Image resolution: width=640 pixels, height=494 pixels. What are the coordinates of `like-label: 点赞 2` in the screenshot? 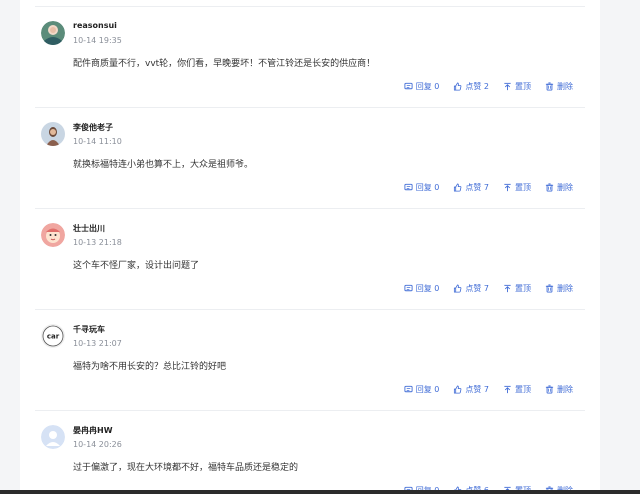 It's located at (477, 86).